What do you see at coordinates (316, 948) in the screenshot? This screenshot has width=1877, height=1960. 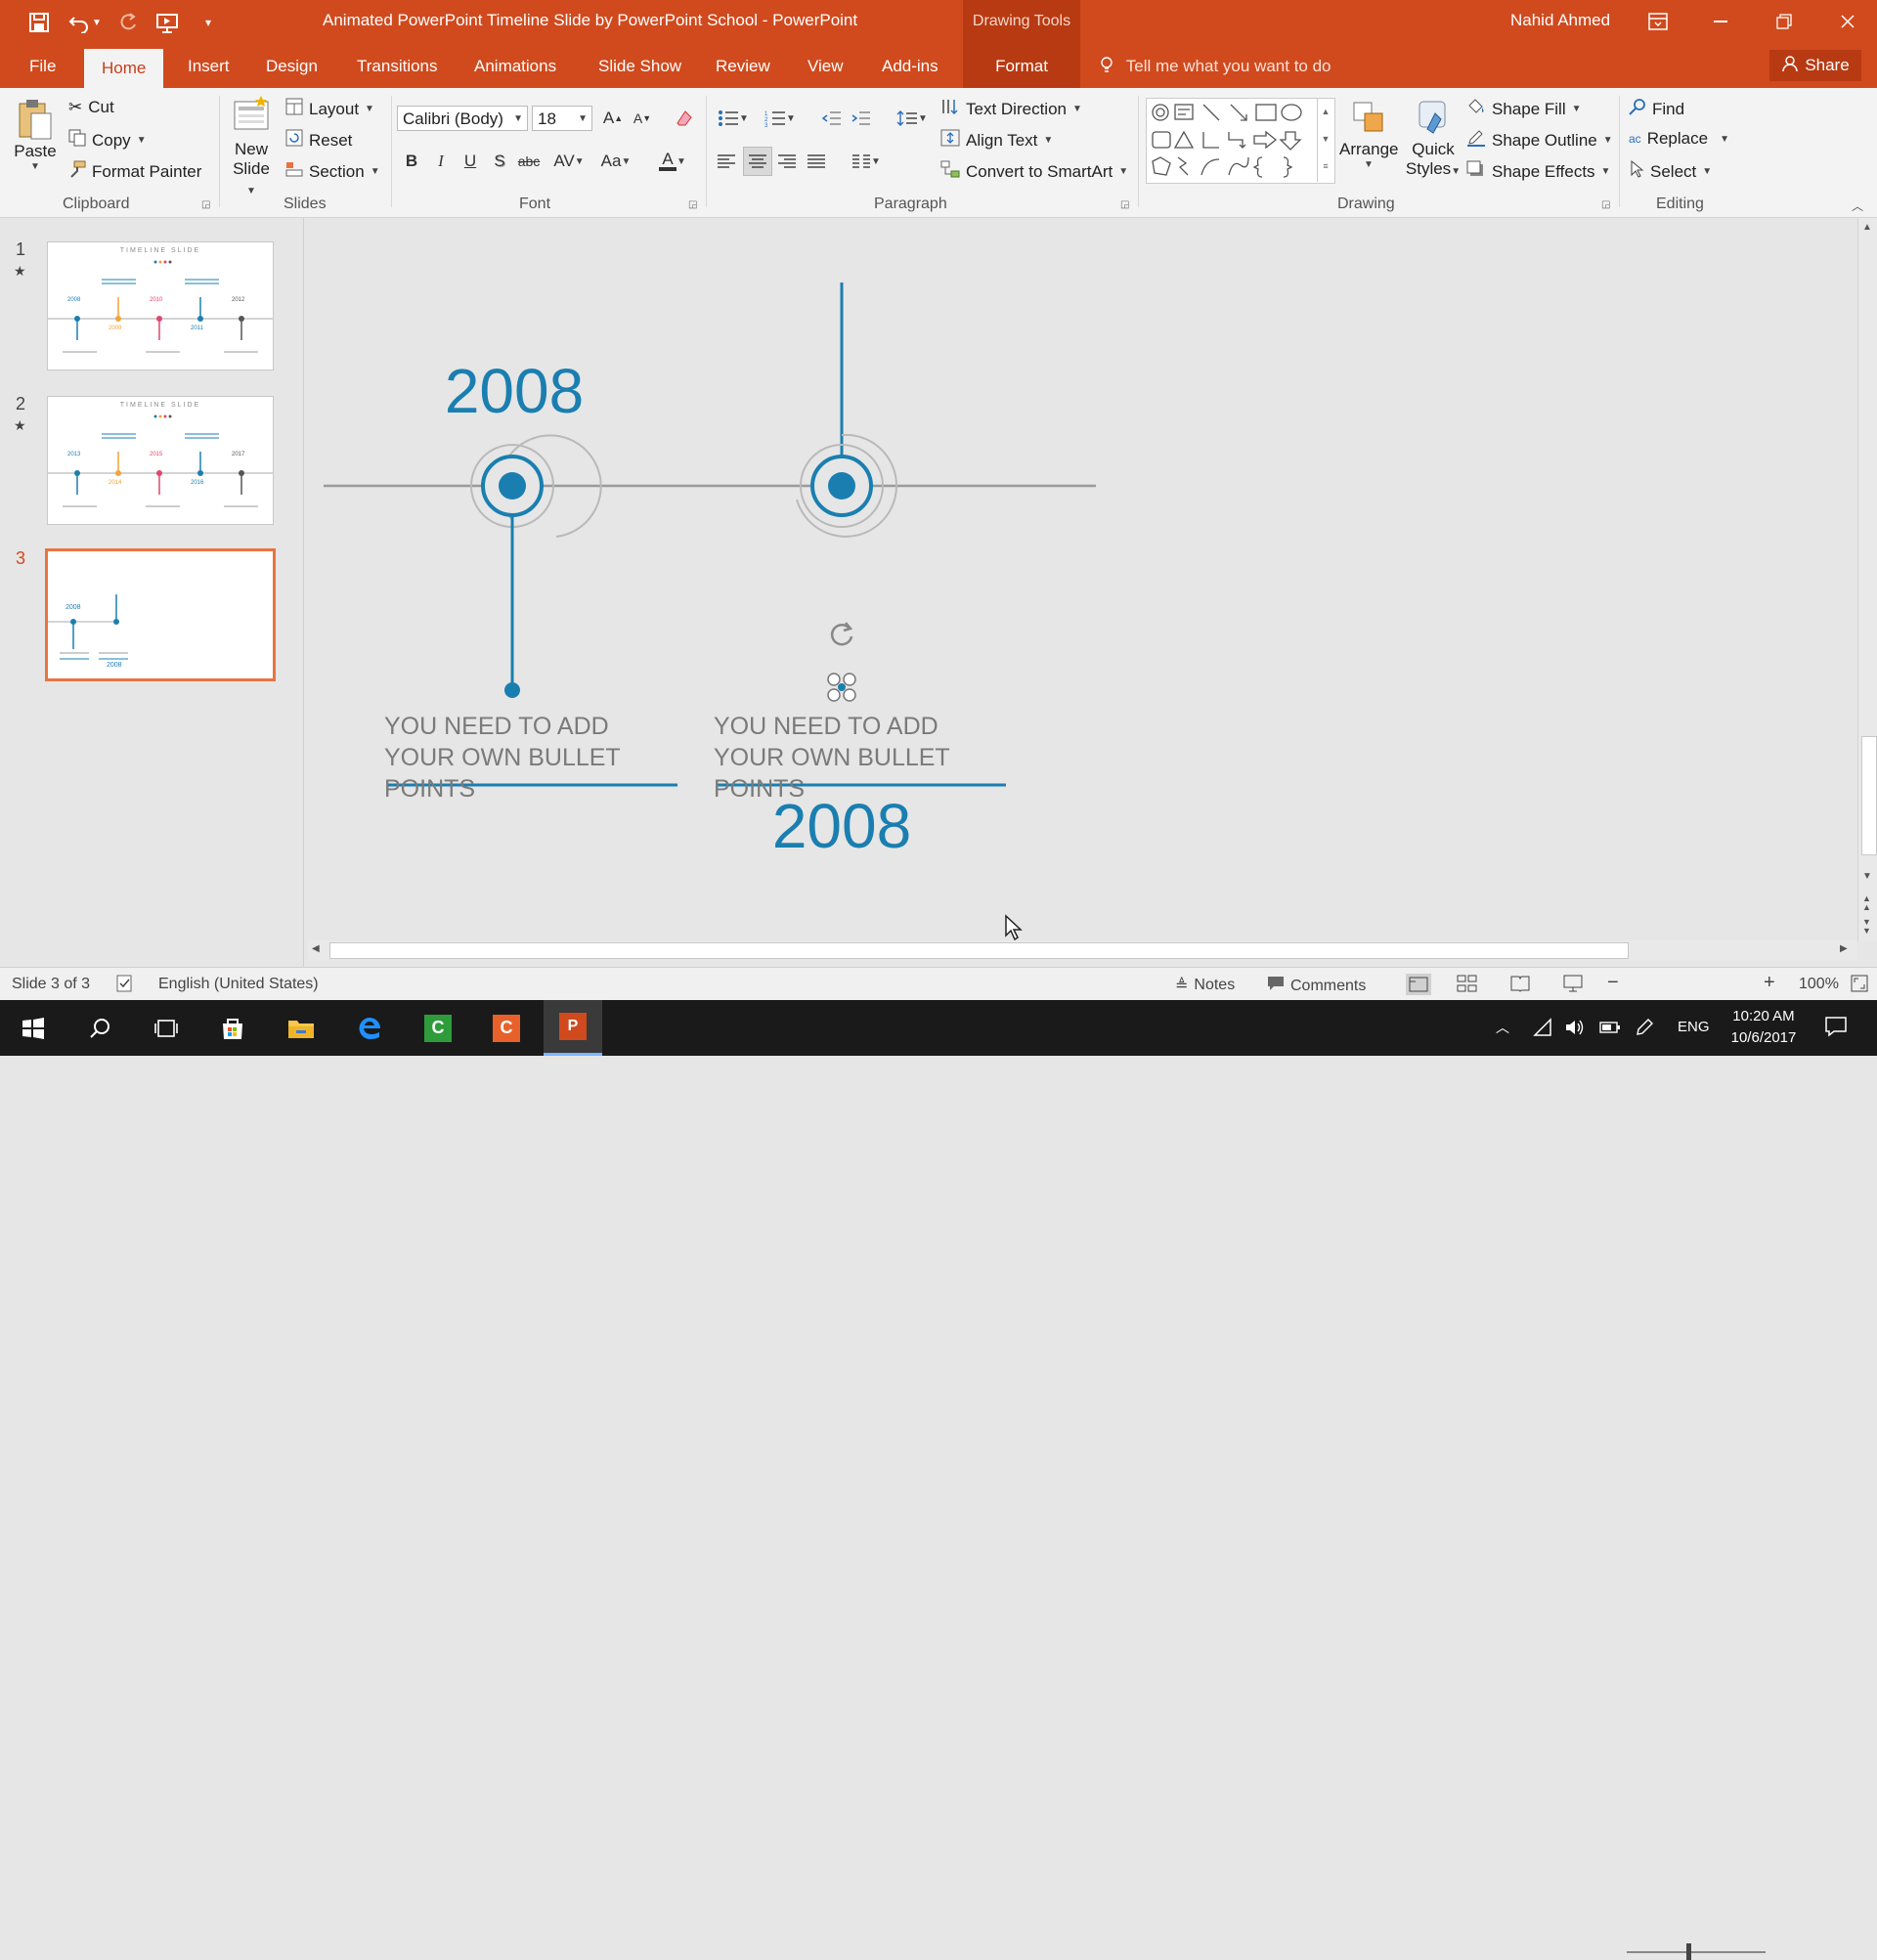 I see `scroll-left-icon: ◀` at bounding box center [316, 948].